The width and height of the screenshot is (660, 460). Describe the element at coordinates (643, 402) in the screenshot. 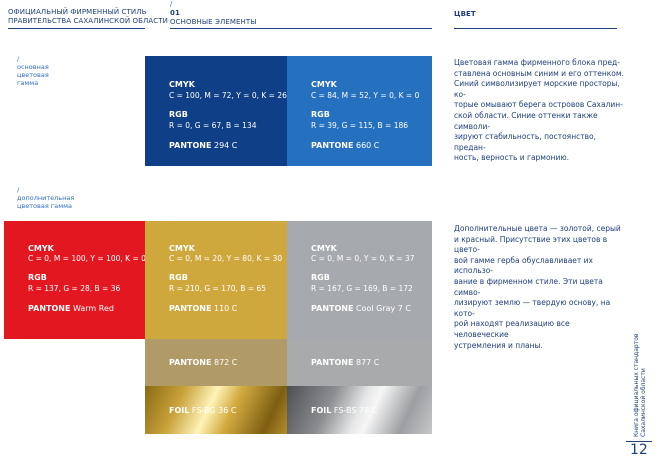

I see `footer-book-title-line2: Сахалинской области` at that location.